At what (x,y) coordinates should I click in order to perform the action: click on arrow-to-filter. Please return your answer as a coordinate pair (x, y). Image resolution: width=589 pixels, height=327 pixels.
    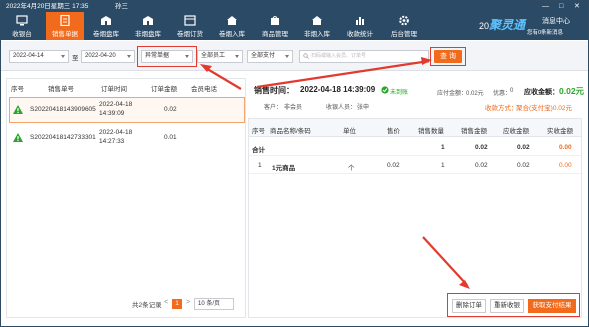
    Looking at the image, I should click on (222, 78).